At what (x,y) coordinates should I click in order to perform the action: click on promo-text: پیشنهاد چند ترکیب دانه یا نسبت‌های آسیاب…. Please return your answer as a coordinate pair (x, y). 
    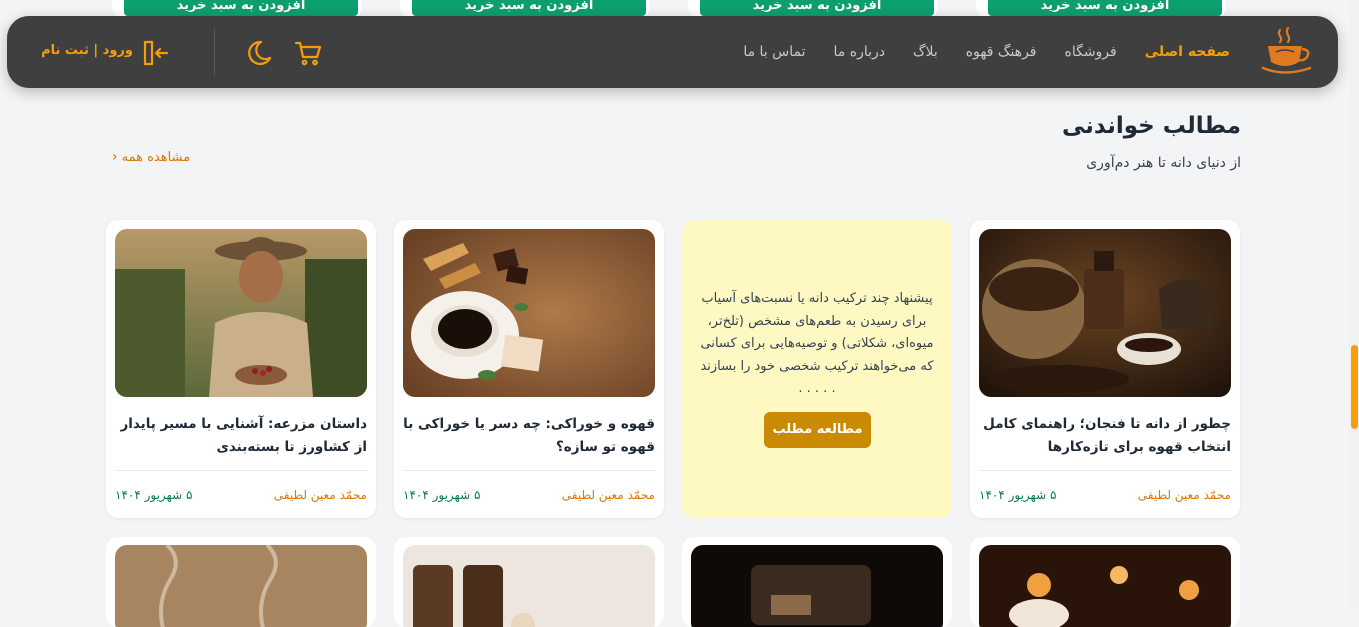
    Looking at the image, I should click on (817, 343).